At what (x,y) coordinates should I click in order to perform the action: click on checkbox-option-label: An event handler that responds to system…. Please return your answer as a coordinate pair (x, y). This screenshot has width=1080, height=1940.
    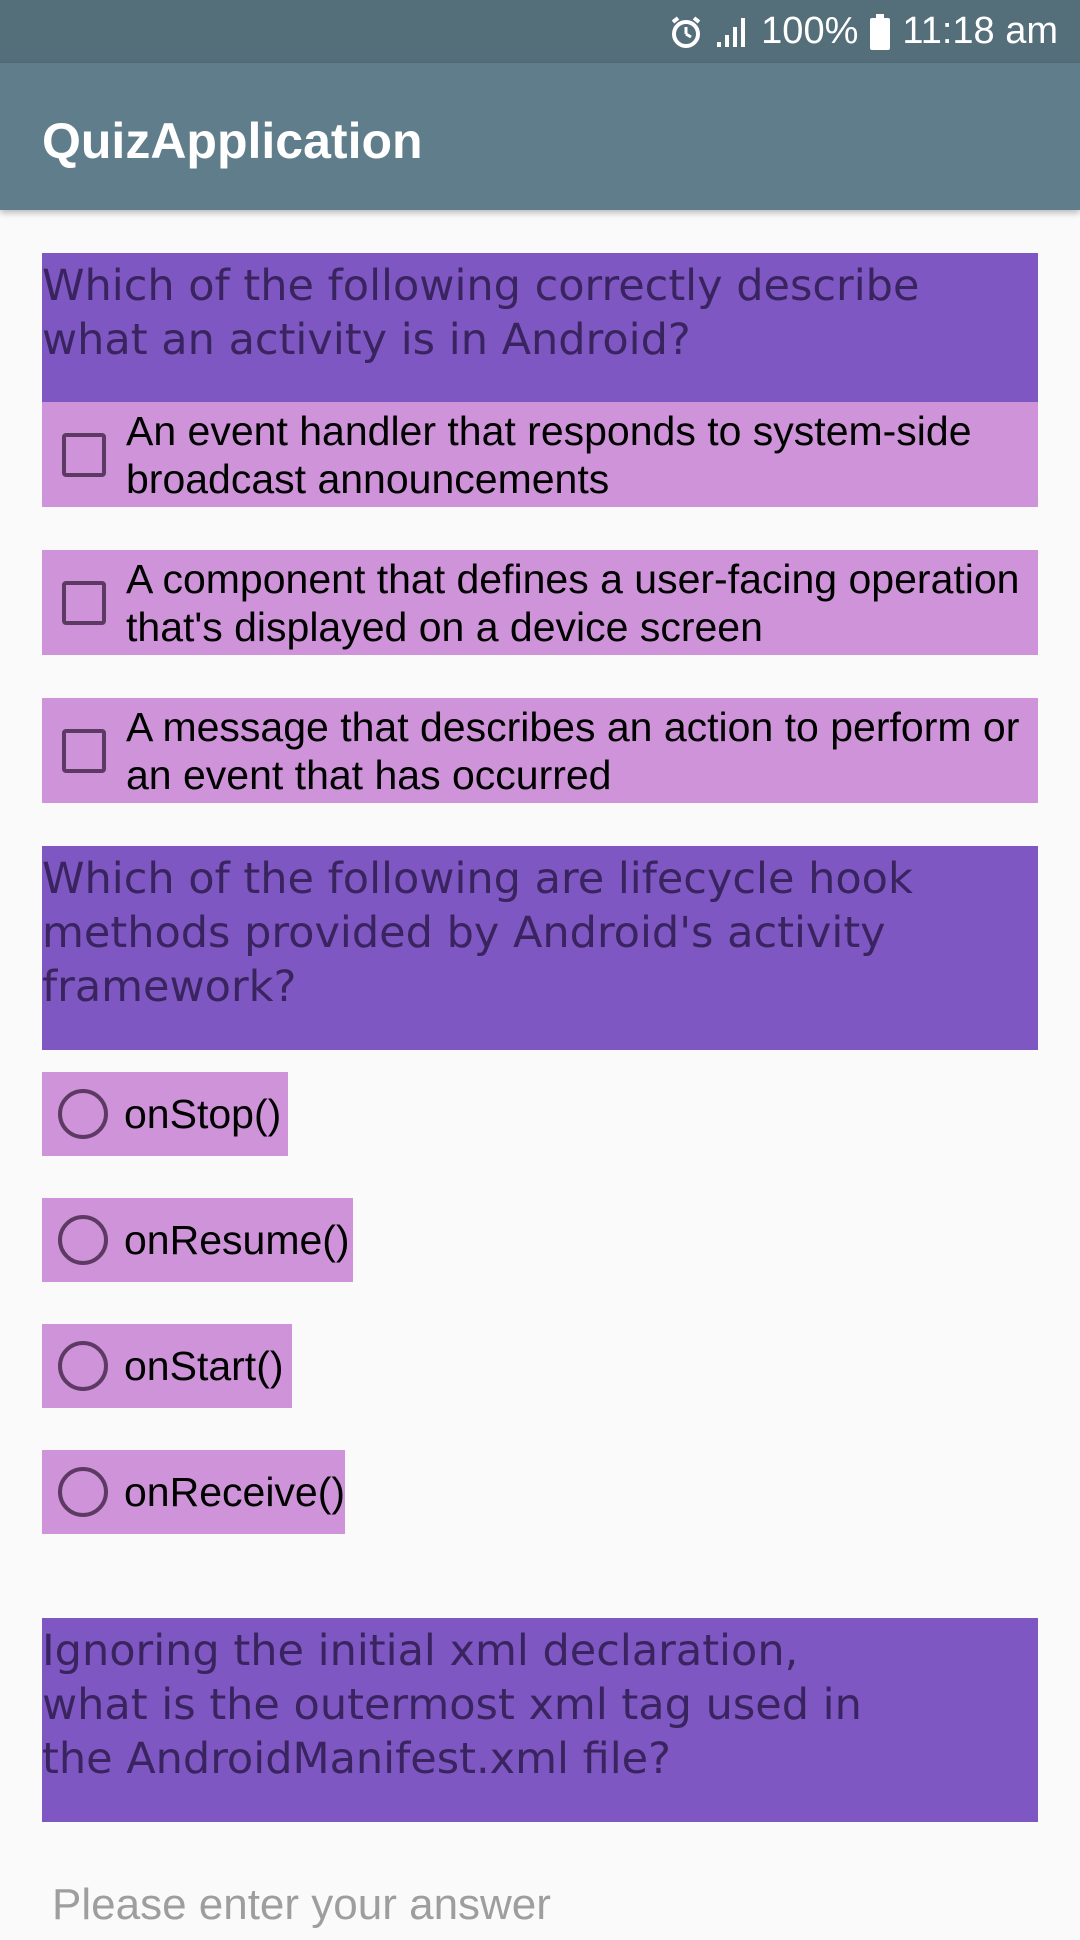
    Looking at the image, I should click on (549, 454).